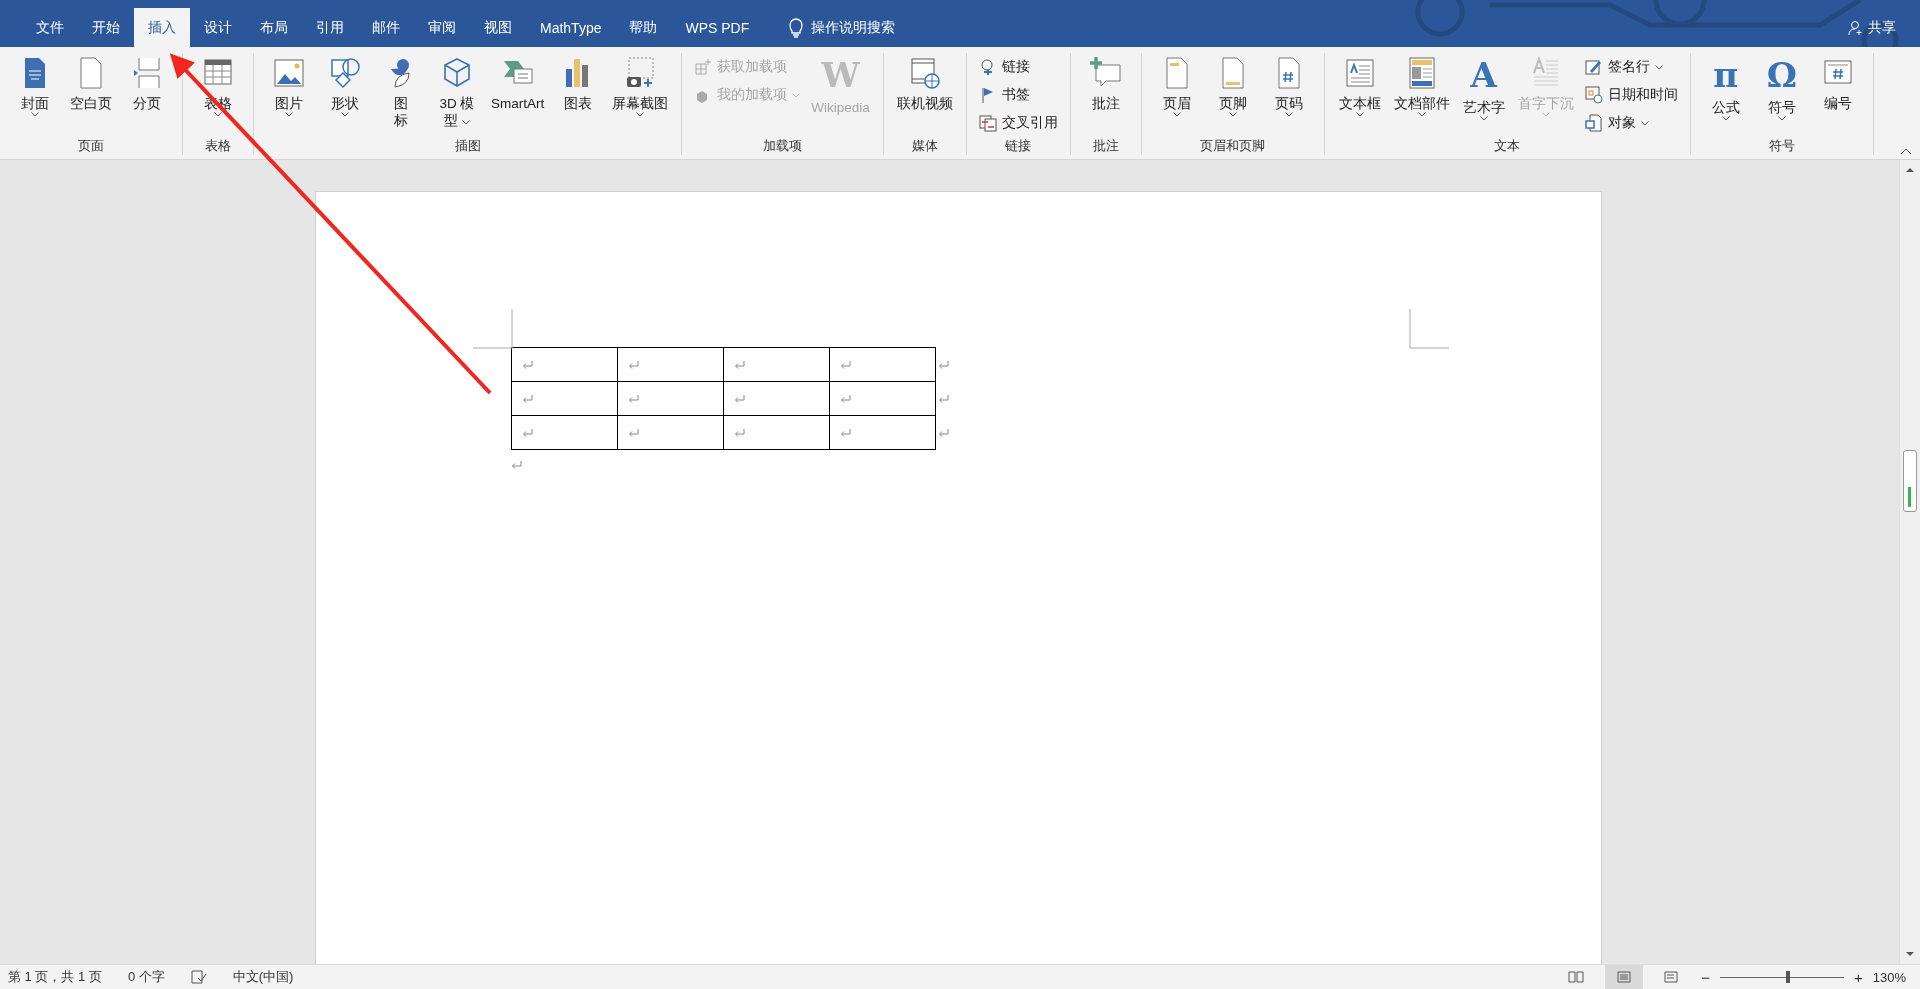  Describe the element at coordinates (1788, 977) in the screenshot. I see `zoom-slider-thumb` at that location.